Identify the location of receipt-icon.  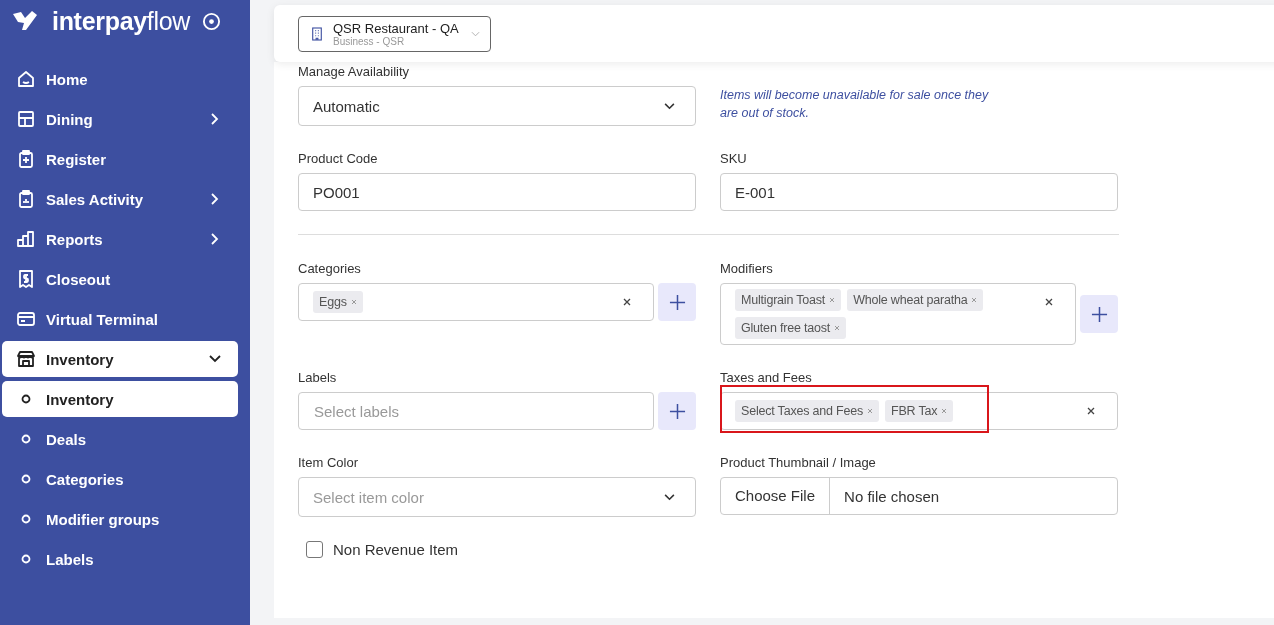
(26, 279).